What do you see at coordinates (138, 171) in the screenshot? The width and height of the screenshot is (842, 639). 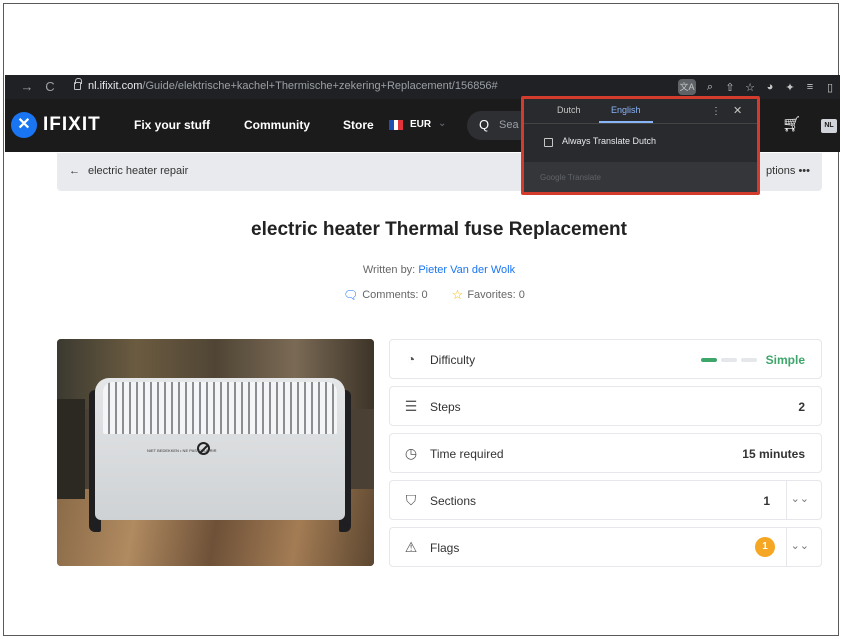 I see `breadcrumb-label: electric heater repair` at bounding box center [138, 171].